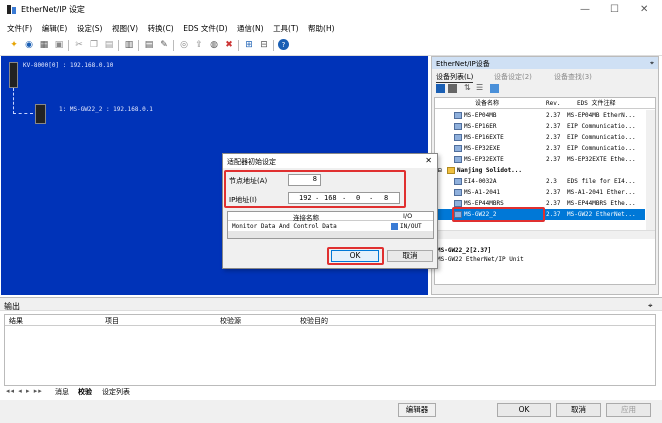 Image resolution: width=662 pixels, height=423 pixels. Describe the element at coordinates (355, 256) in the screenshot. I see `dialog-ok-button: OK` at that location.